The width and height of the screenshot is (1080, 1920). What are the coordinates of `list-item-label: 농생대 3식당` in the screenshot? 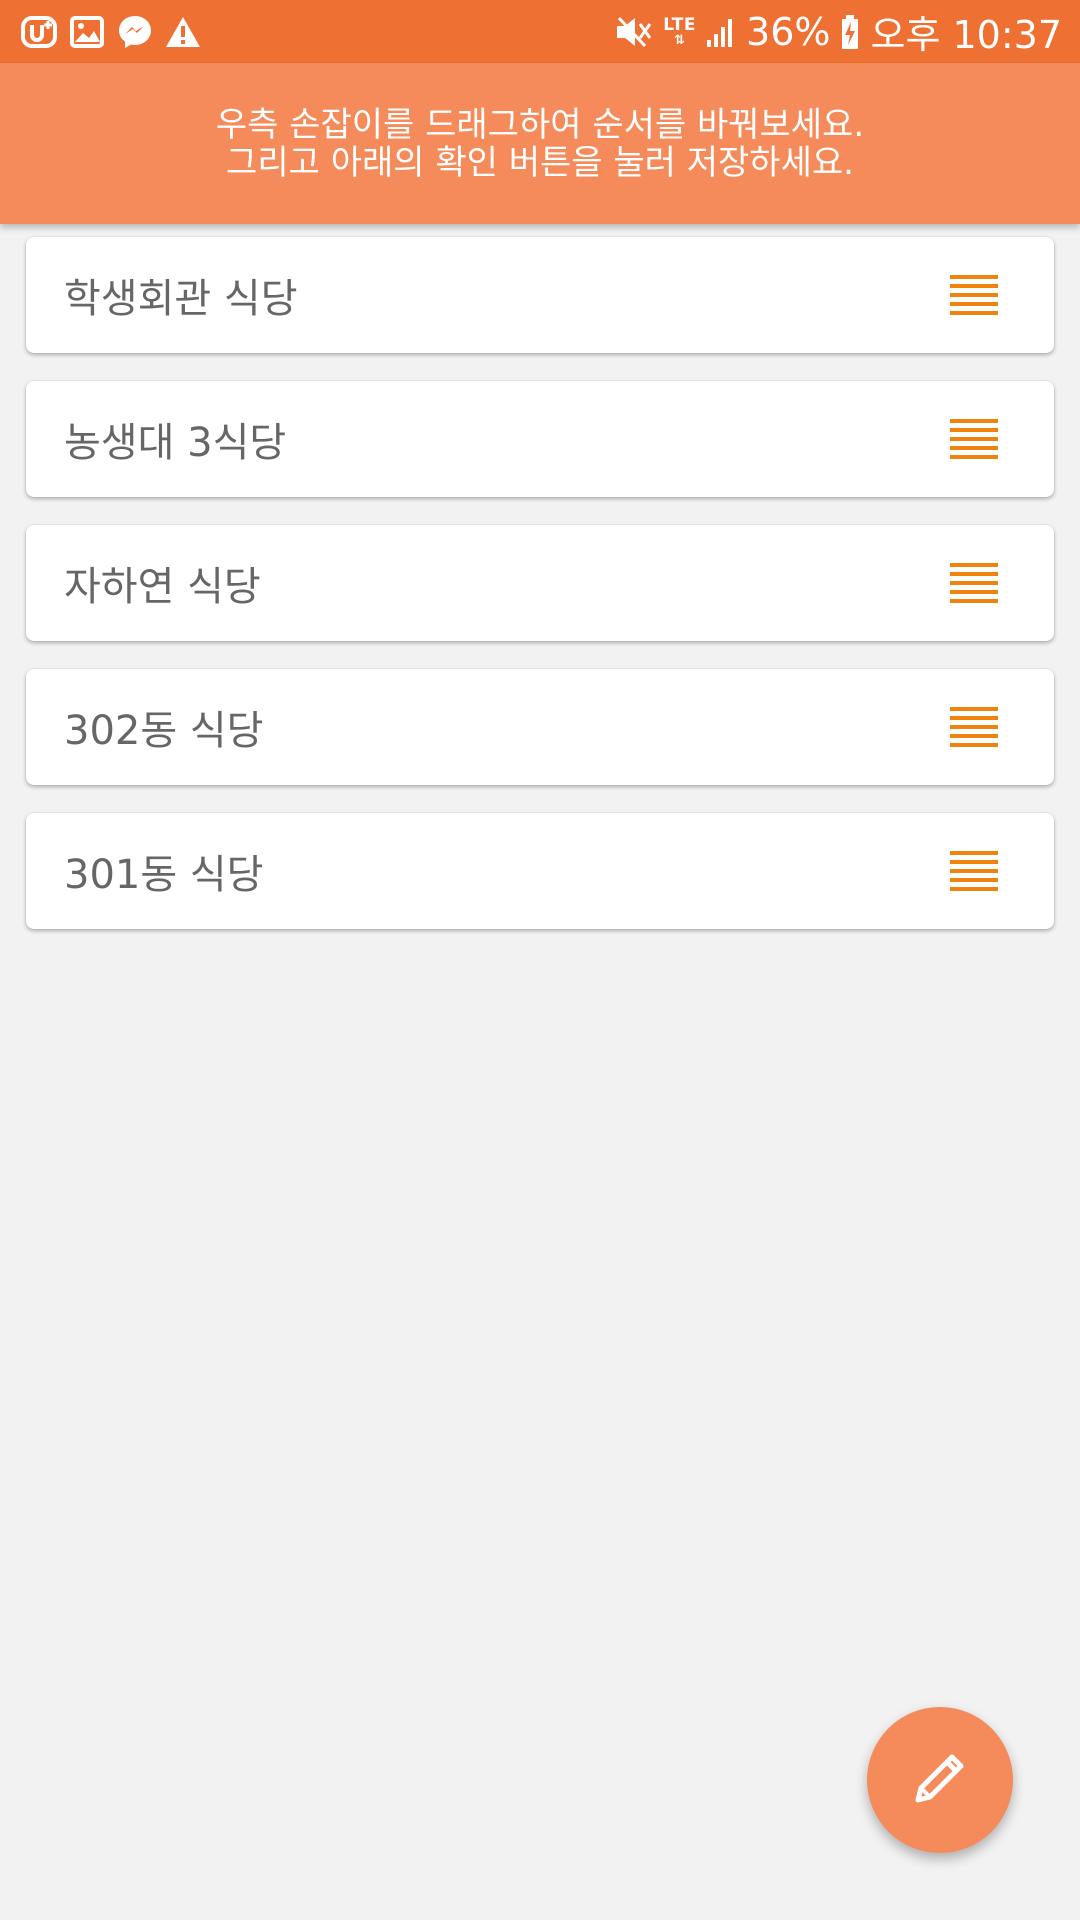 It's located at (175, 443).